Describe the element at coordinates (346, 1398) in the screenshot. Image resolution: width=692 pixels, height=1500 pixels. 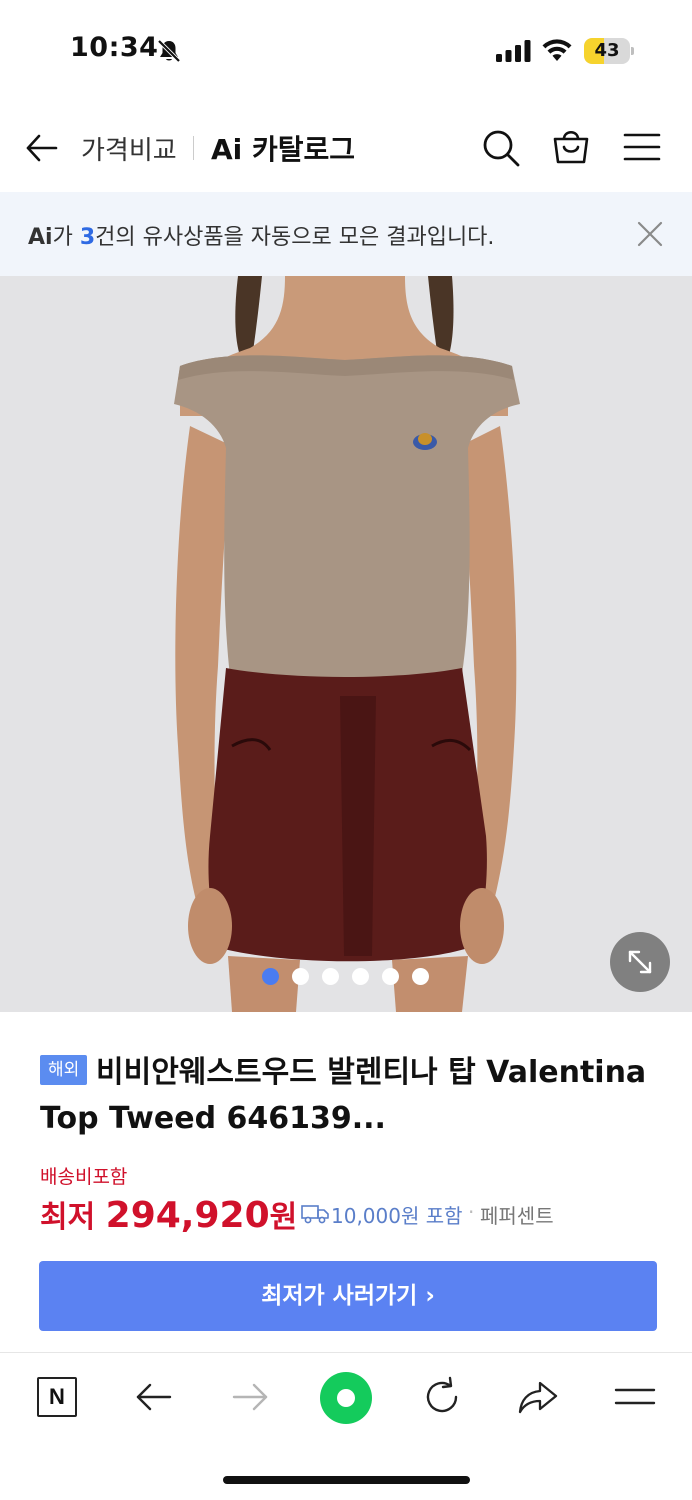
I see `green-circle-icon` at that location.